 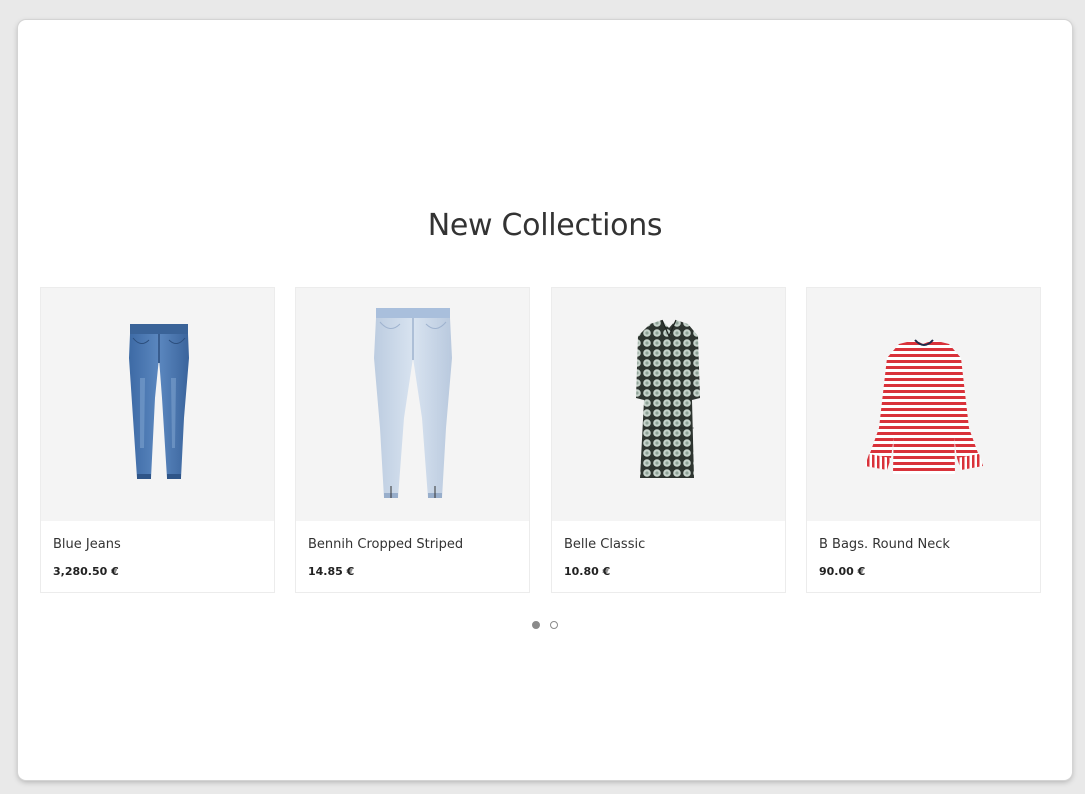 I want to click on product-name: Belle Classic, so click(x=604, y=544).